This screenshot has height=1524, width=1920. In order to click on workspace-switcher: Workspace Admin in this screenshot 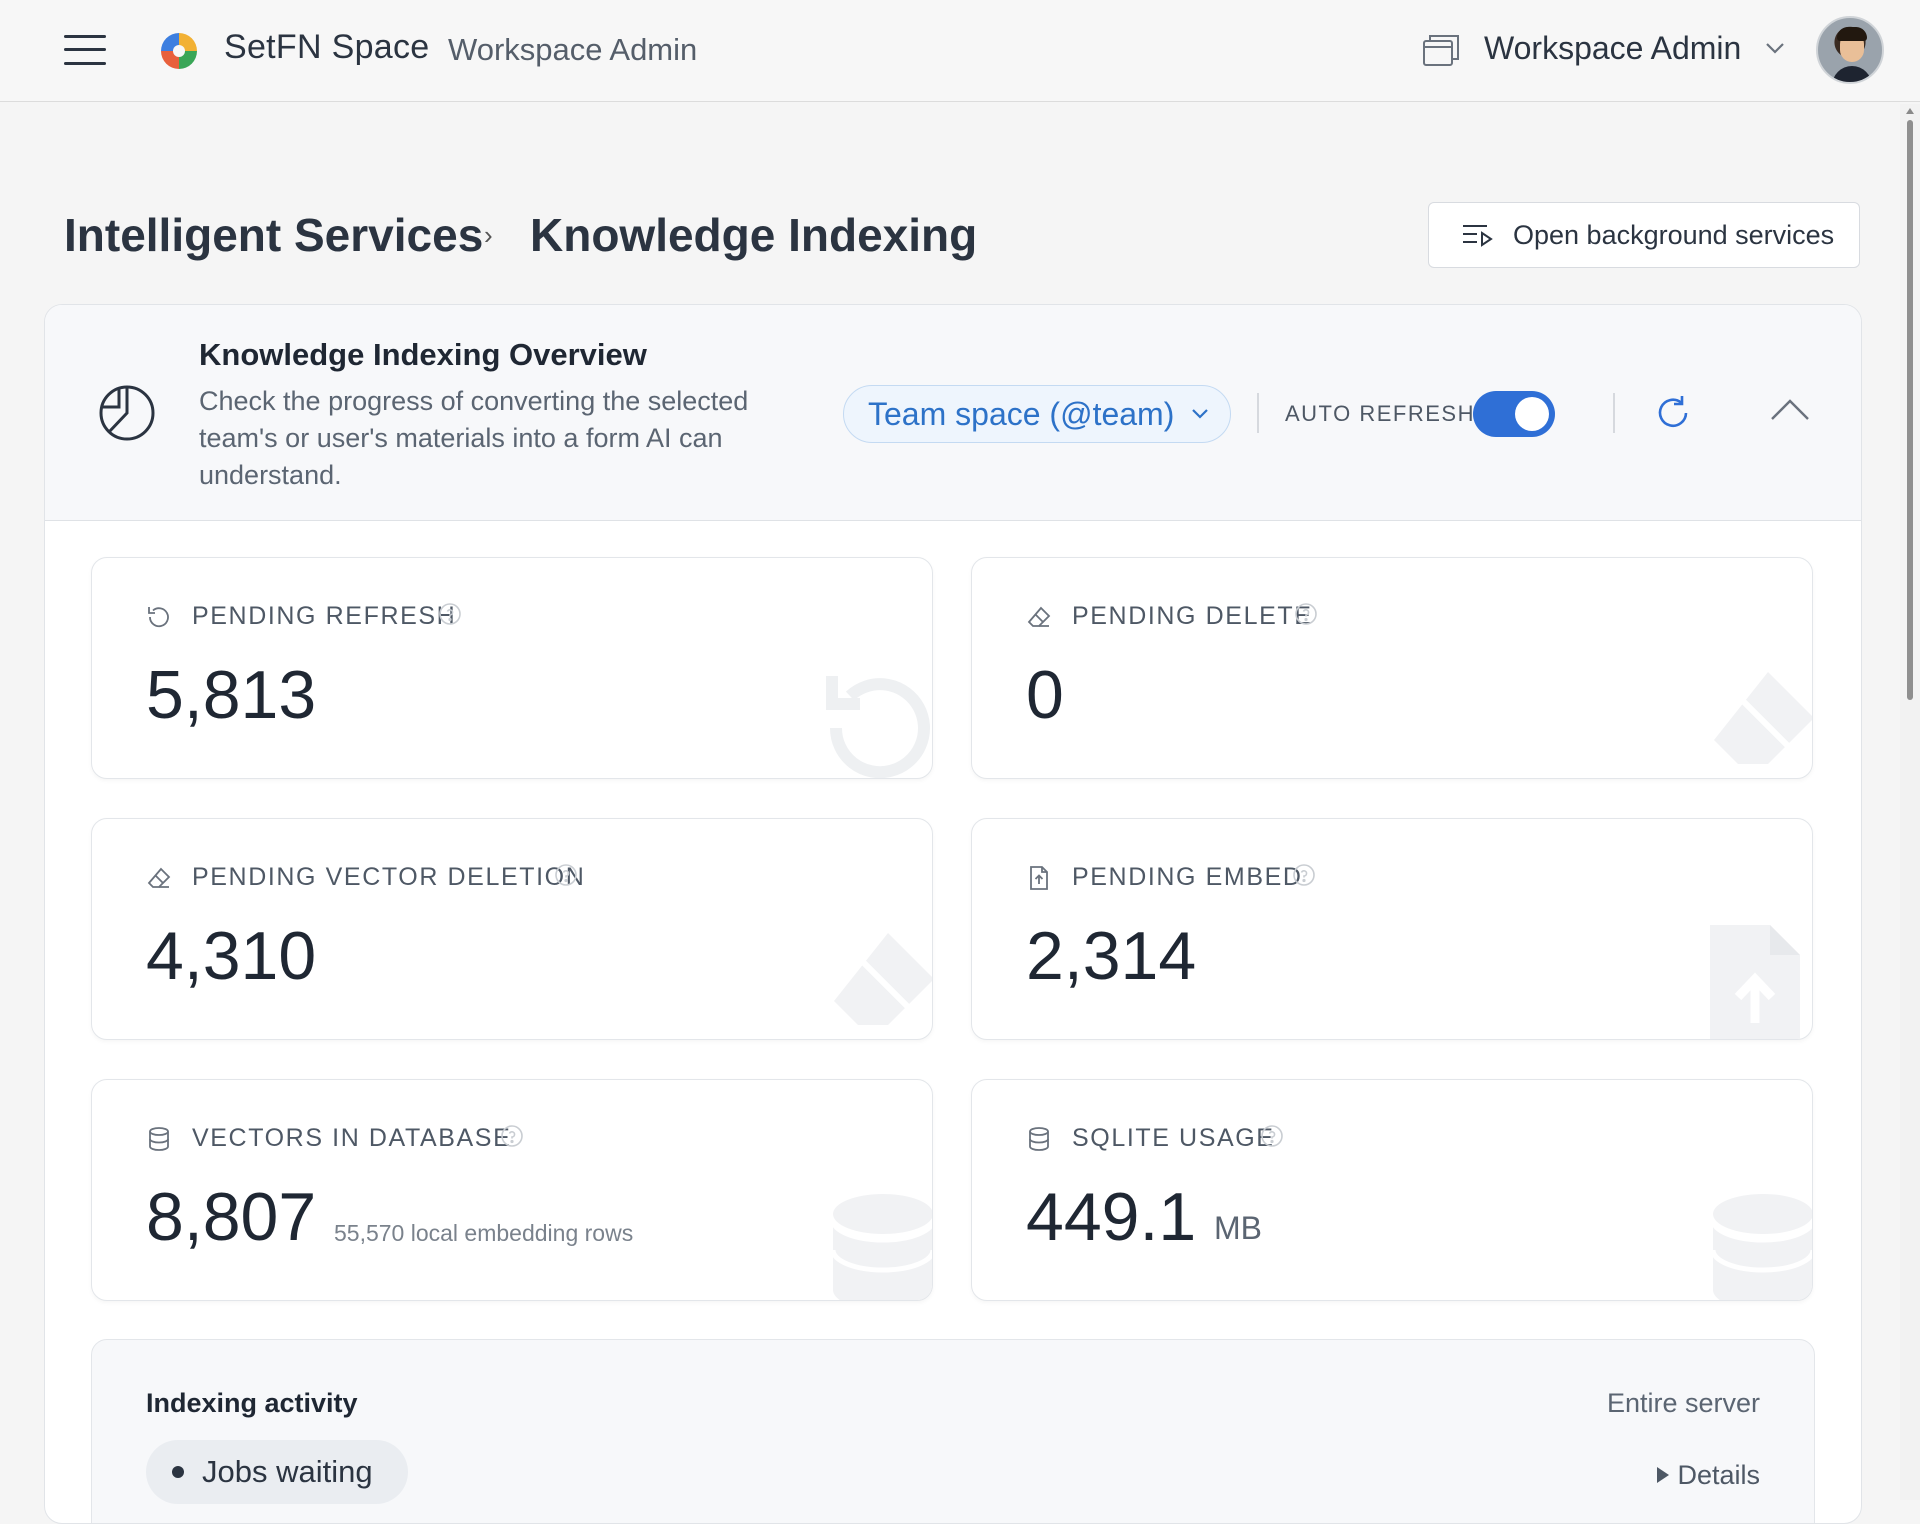, I will do `click(1612, 48)`.